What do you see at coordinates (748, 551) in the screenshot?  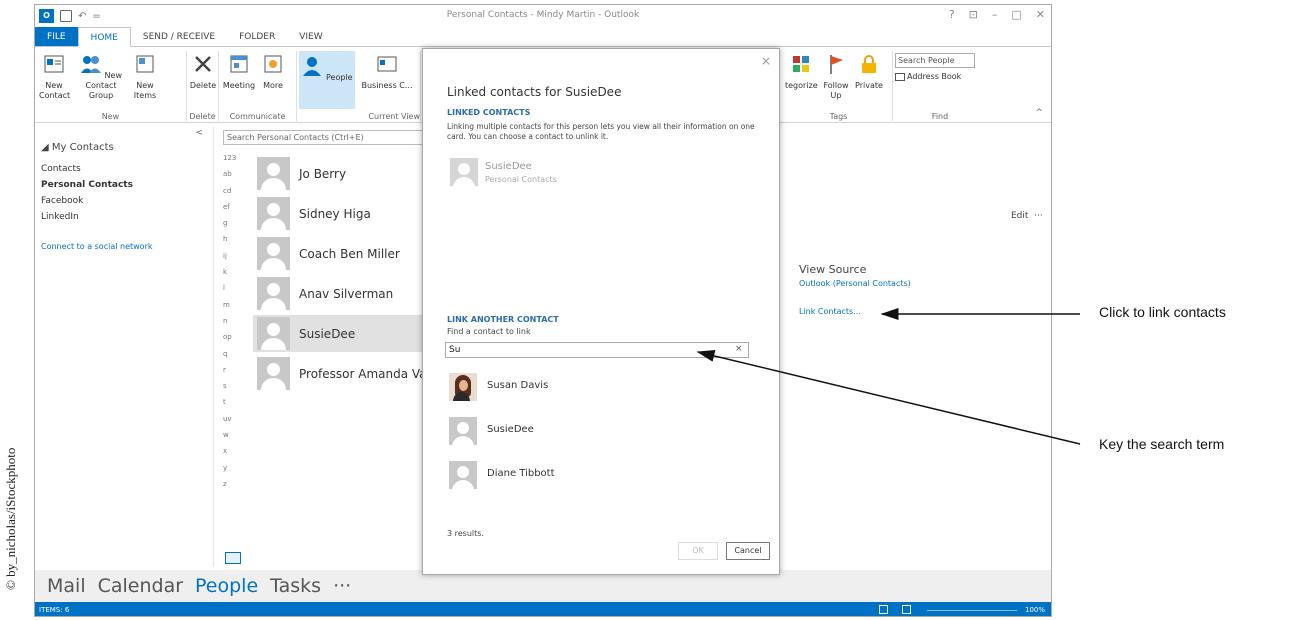 I see `cancel-button: Cancel` at bounding box center [748, 551].